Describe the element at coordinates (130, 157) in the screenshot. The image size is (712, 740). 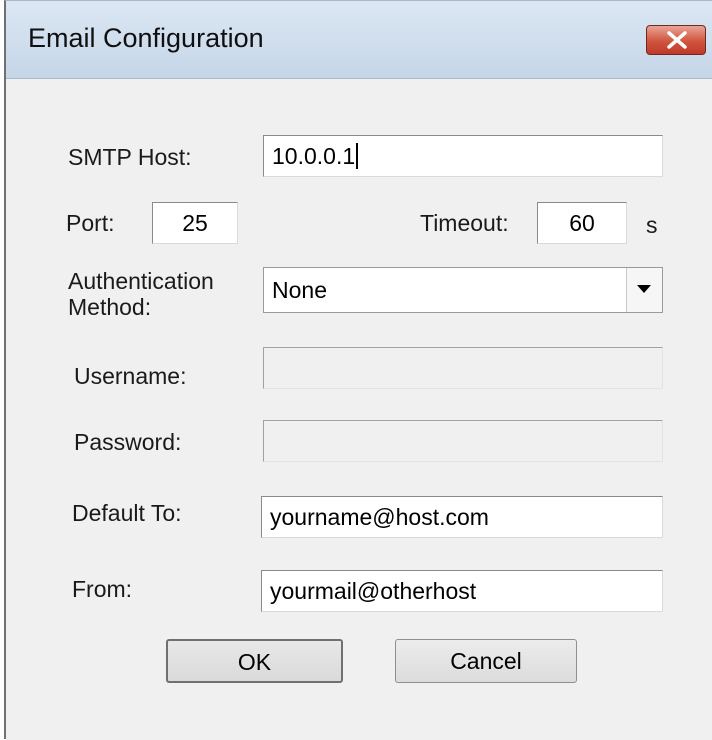
I see `smtp-host-label: SMTP Host:` at that location.